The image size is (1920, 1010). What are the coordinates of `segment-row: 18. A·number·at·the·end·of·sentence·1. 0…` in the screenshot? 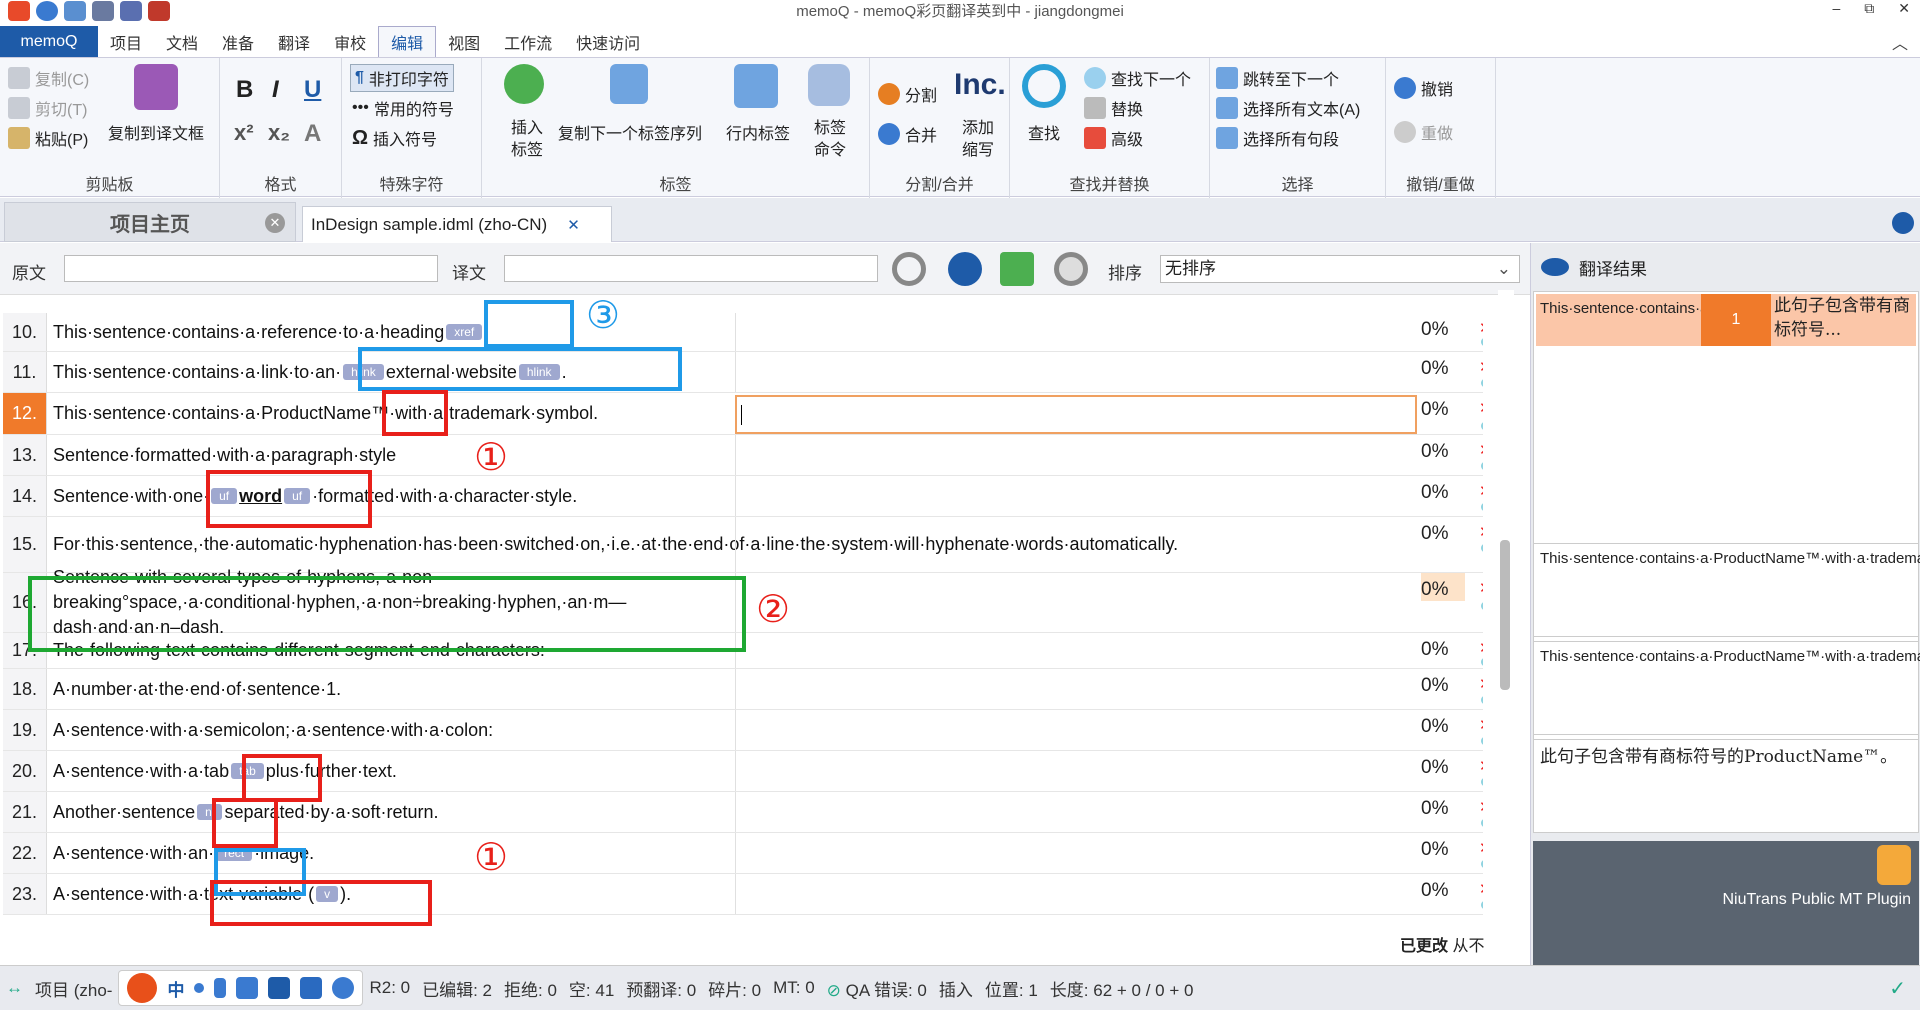 It's located at (743, 689).